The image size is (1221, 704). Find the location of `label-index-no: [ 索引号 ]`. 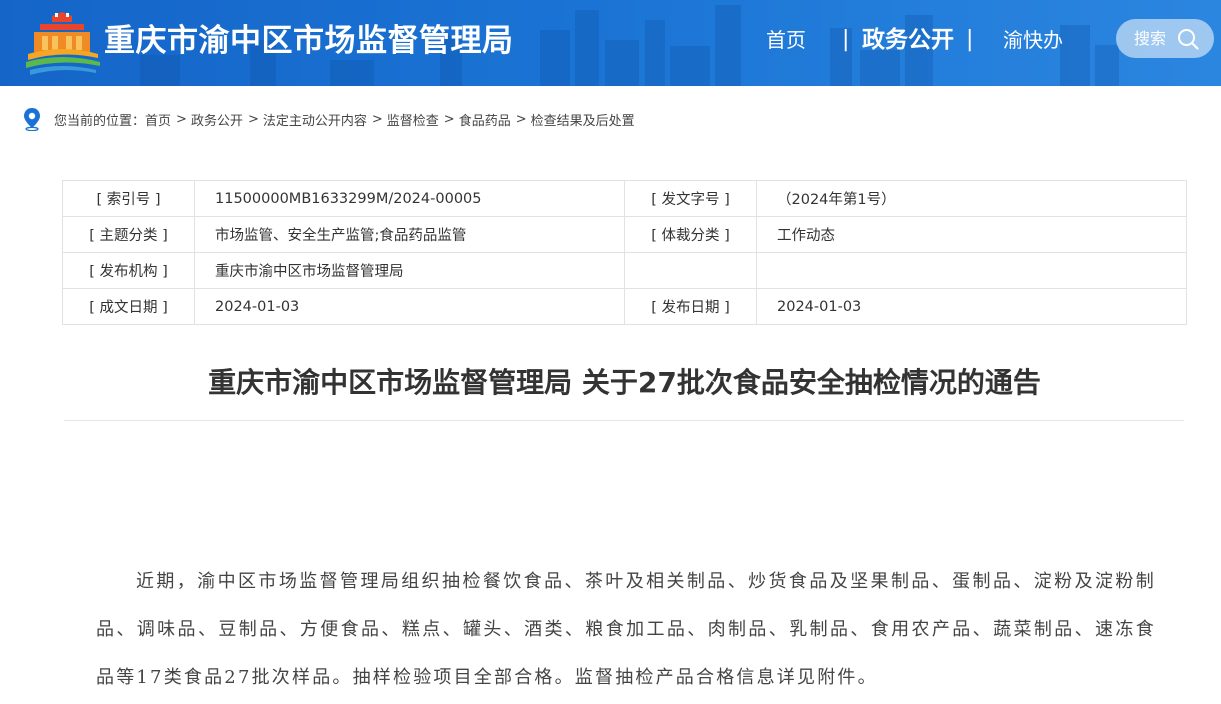

label-index-no: [ 索引号 ] is located at coordinates (128, 198).